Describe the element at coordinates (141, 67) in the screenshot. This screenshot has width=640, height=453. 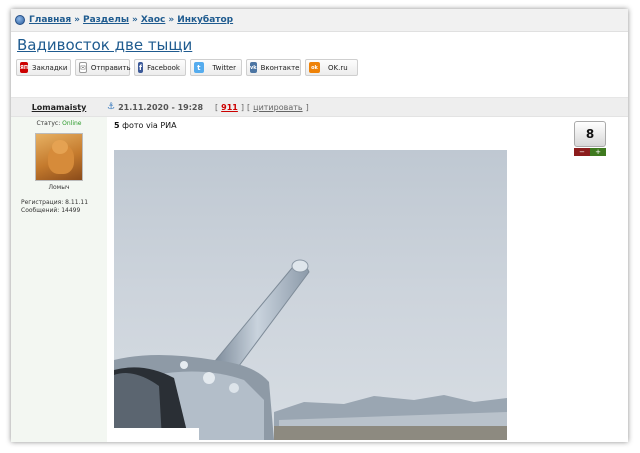
I see `facebook-icon: f` at that location.